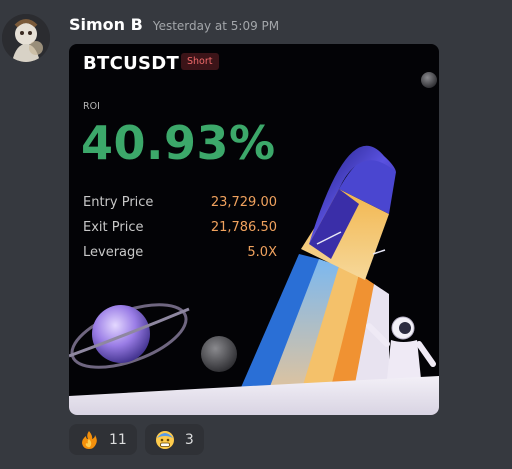  I want to click on avatar, so click(26, 38).